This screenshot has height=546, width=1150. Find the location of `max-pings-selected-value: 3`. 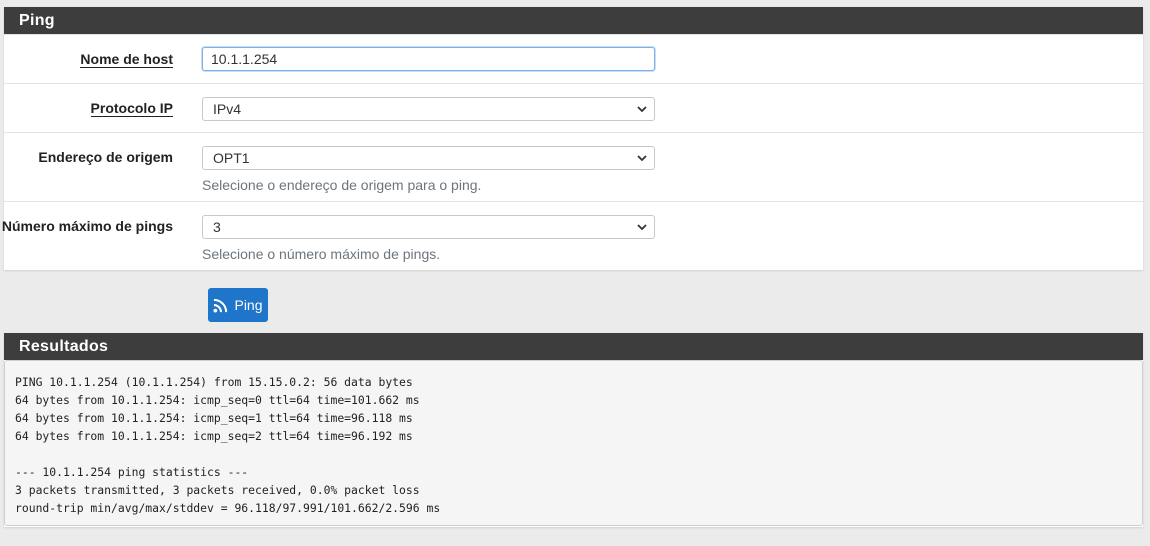

max-pings-selected-value: 3 is located at coordinates (217, 227).